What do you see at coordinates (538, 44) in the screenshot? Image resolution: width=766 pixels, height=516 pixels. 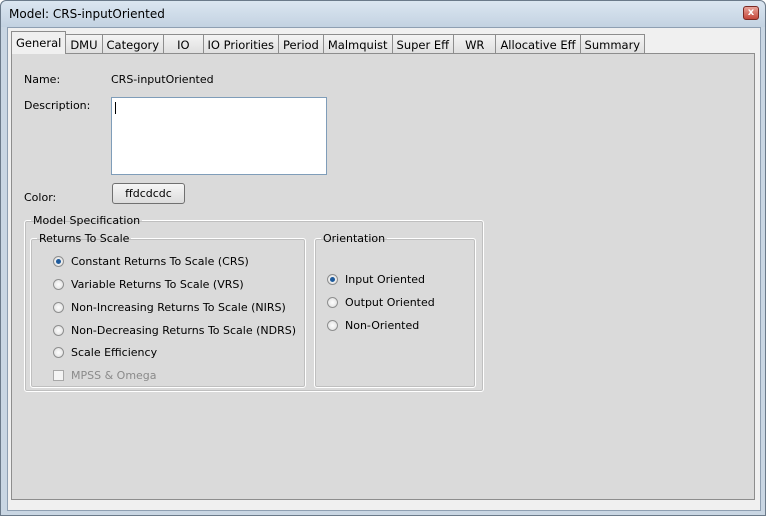 I see `tab-allocative-eff: Allocative Eff` at bounding box center [538, 44].